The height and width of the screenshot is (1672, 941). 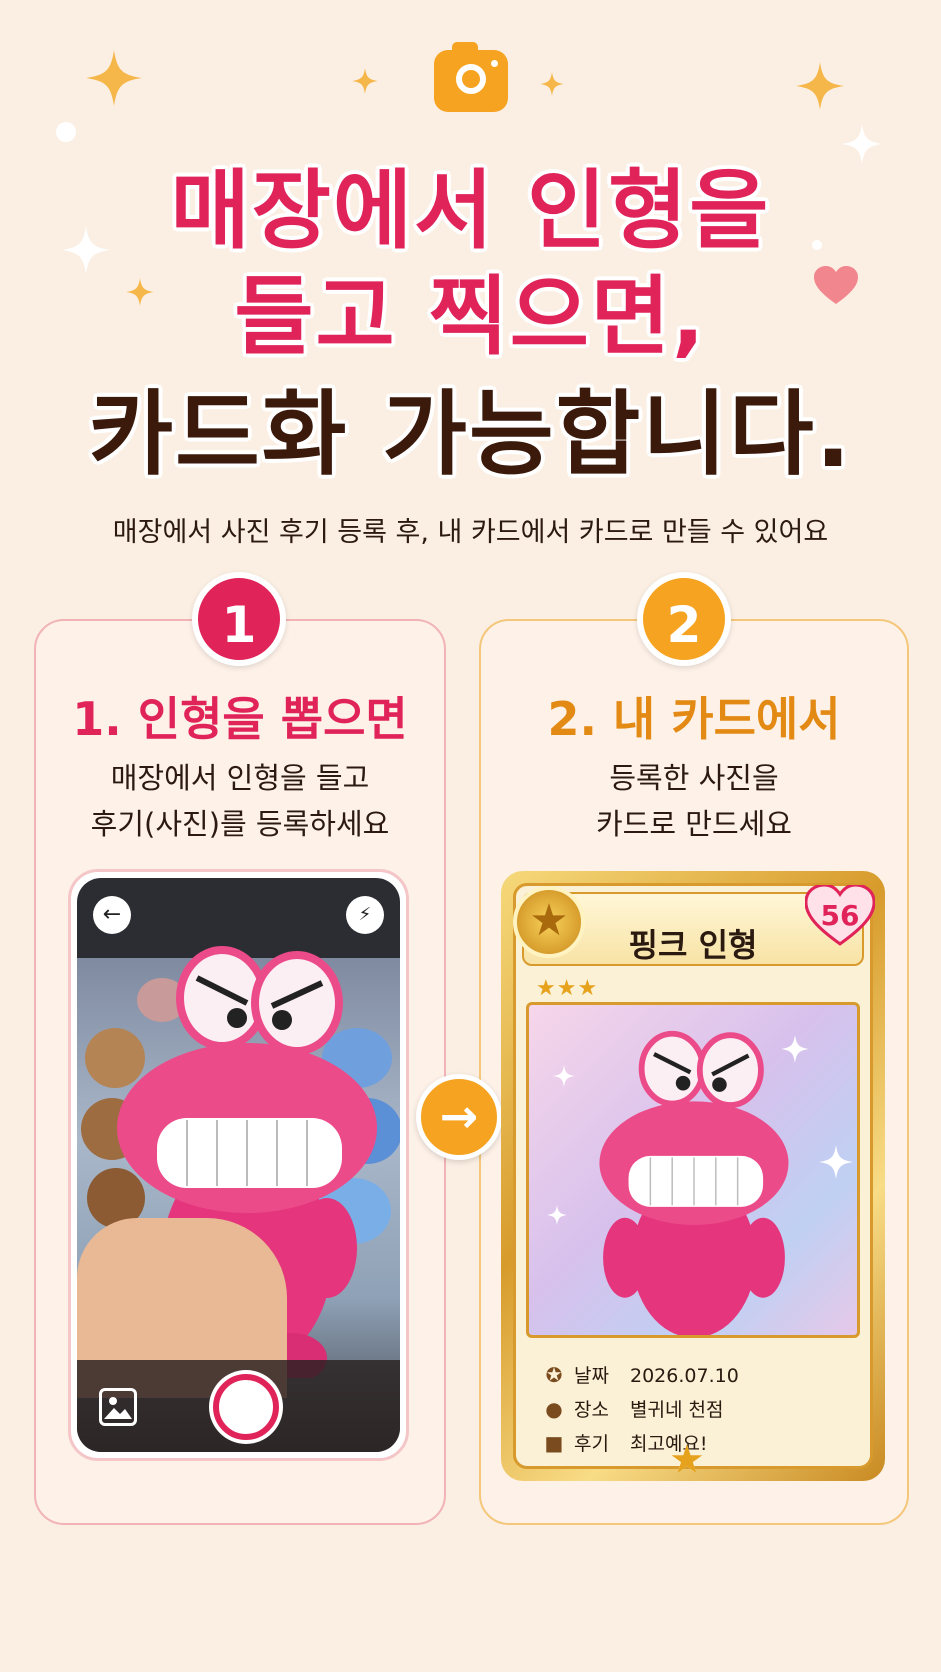 What do you see at coordinates (694, 1182) in the screenshot?
I see `pink-plush-card-photo` at bounding box center [694, 1182].